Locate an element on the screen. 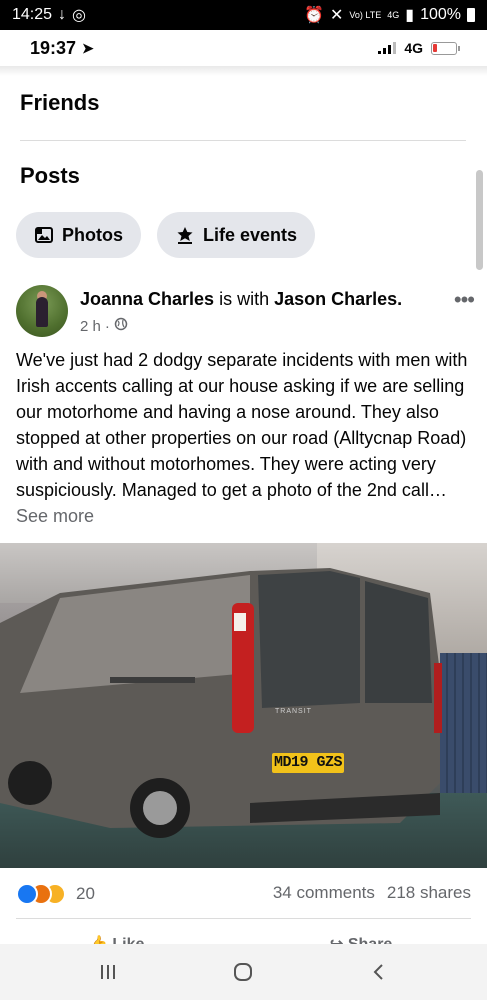 Image resolution: width=487 pixels, height=1000 pixels. recents-icon is located at coordinates (107, 972).